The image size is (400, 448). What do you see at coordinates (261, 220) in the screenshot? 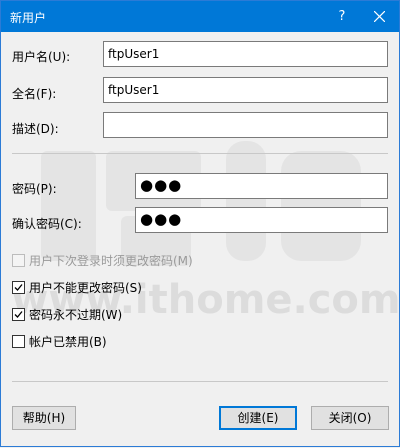
I see `confirm-password-field: ●●●` at bounding box center [261, 220].